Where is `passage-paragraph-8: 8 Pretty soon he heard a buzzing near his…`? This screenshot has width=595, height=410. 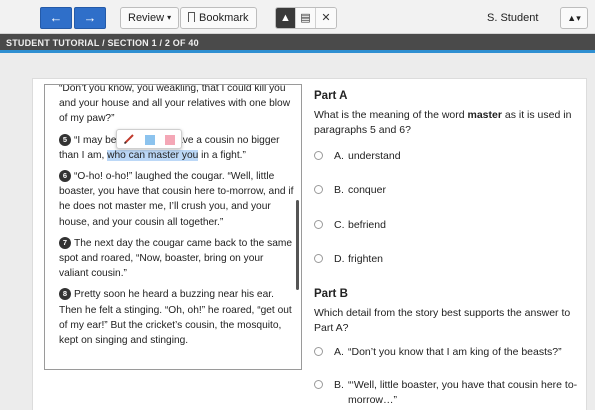 passage-paragraph-8: 8 Pretty soon he heard a buzzing near his… is located at coordinates (177, 317).